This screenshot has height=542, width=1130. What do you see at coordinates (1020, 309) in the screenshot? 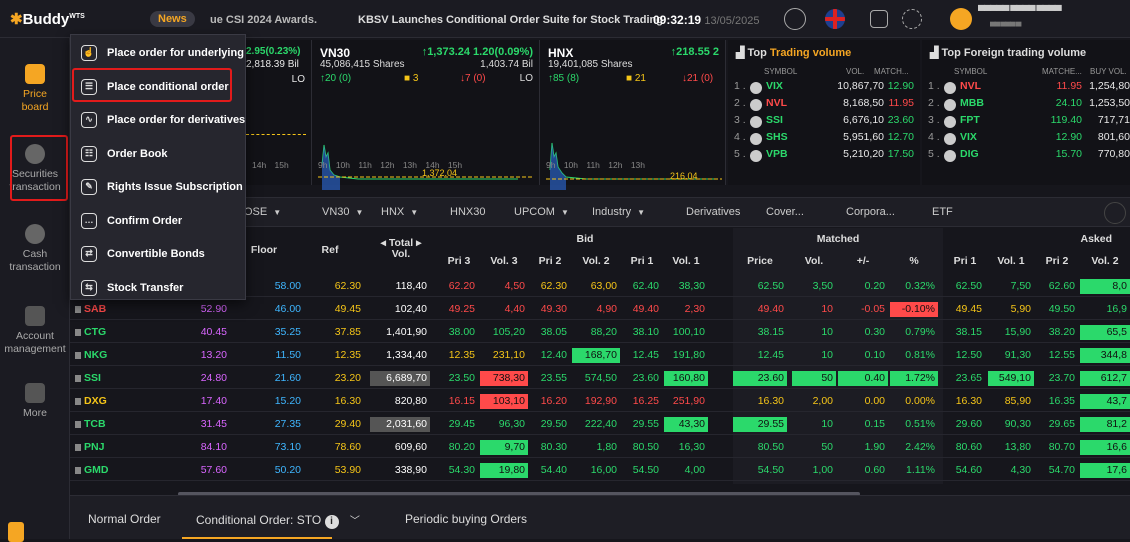
I see `cell-av1: 5,90` at bounding box center [1020, 309].